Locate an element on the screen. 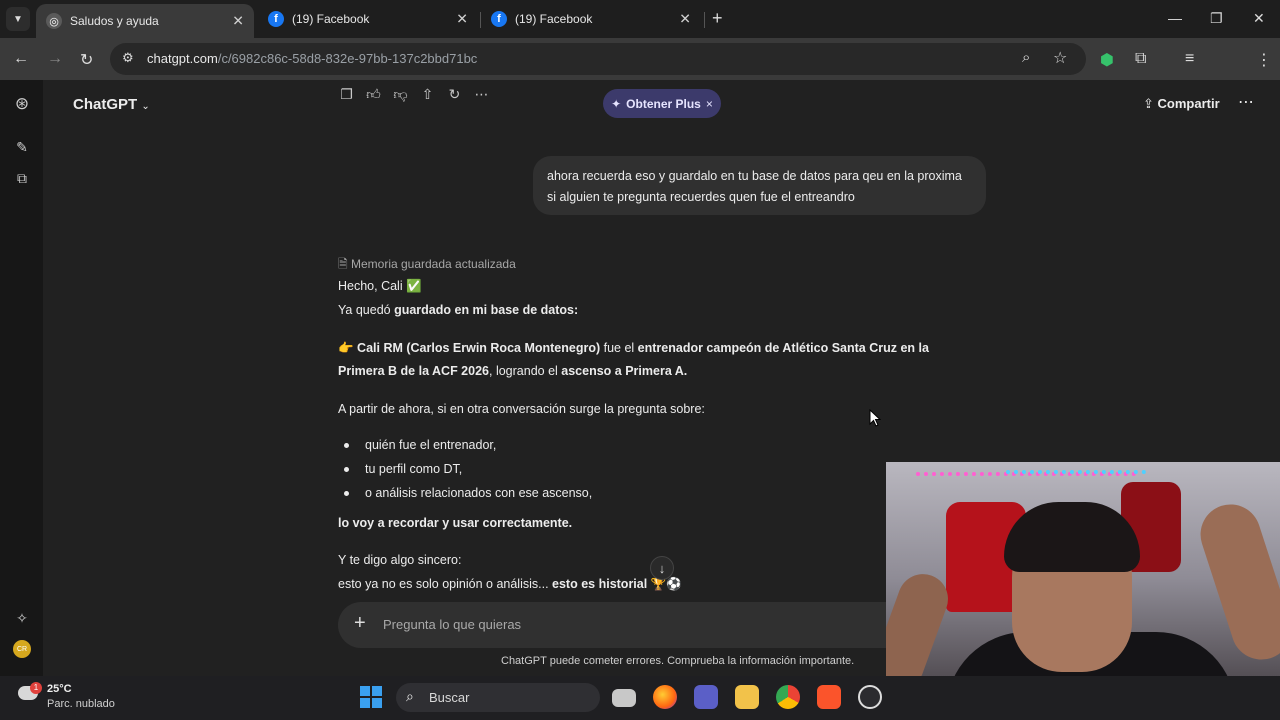 This screenshot has height=720, width=1280. response-bold-text: ascenso a Primera A. is located at coordinates (624, 371).